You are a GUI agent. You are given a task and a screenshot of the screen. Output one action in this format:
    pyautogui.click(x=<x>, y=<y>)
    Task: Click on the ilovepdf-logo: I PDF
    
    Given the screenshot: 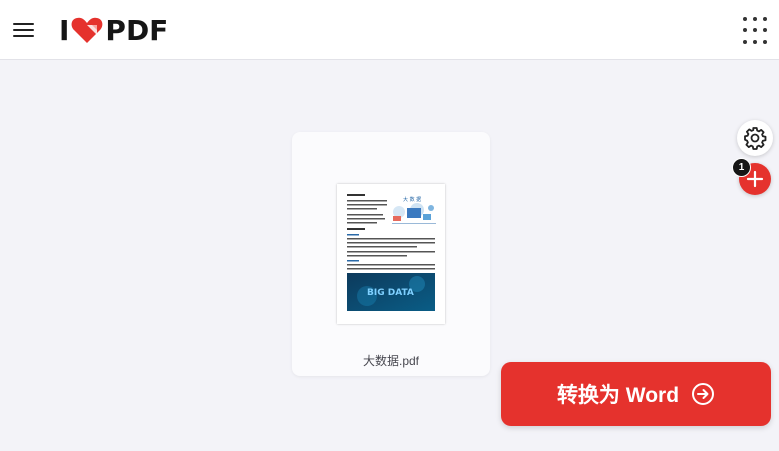 What is the action you would take?
    pyautogui.click(x=114, y=30)
    